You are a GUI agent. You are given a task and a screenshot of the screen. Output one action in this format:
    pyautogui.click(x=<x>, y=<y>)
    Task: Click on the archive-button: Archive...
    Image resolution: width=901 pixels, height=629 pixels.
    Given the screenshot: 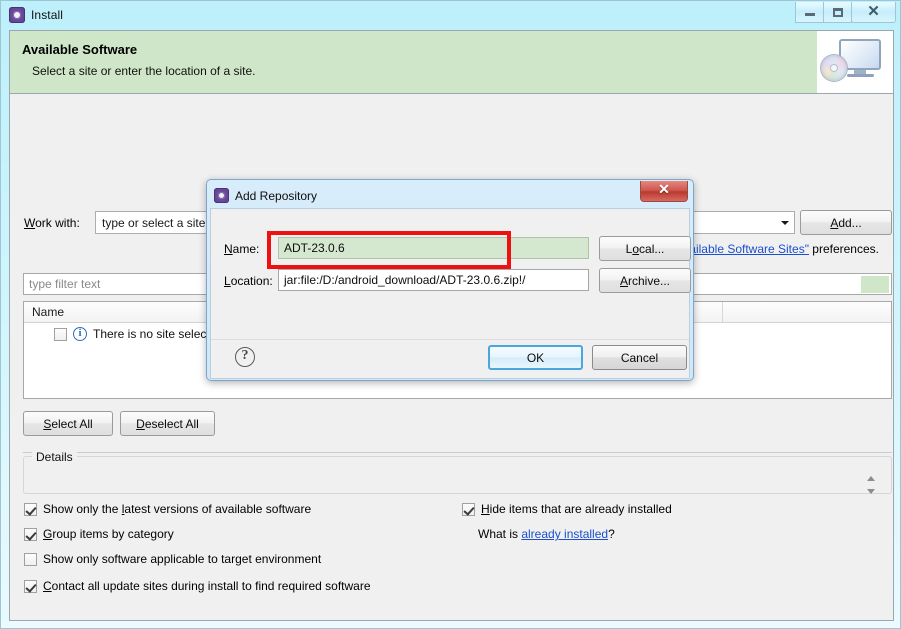 What is the action you would take?
    pyautogui.click(x=645, y=280)
    